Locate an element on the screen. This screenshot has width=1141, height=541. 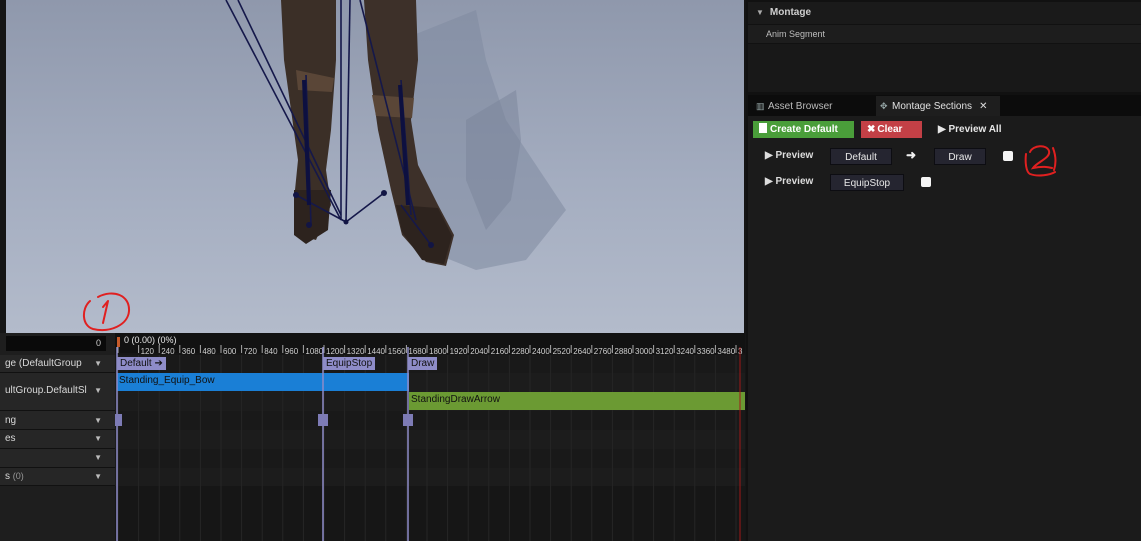
ruler-tick-label: 3480 is located at coordinates (726, 351).